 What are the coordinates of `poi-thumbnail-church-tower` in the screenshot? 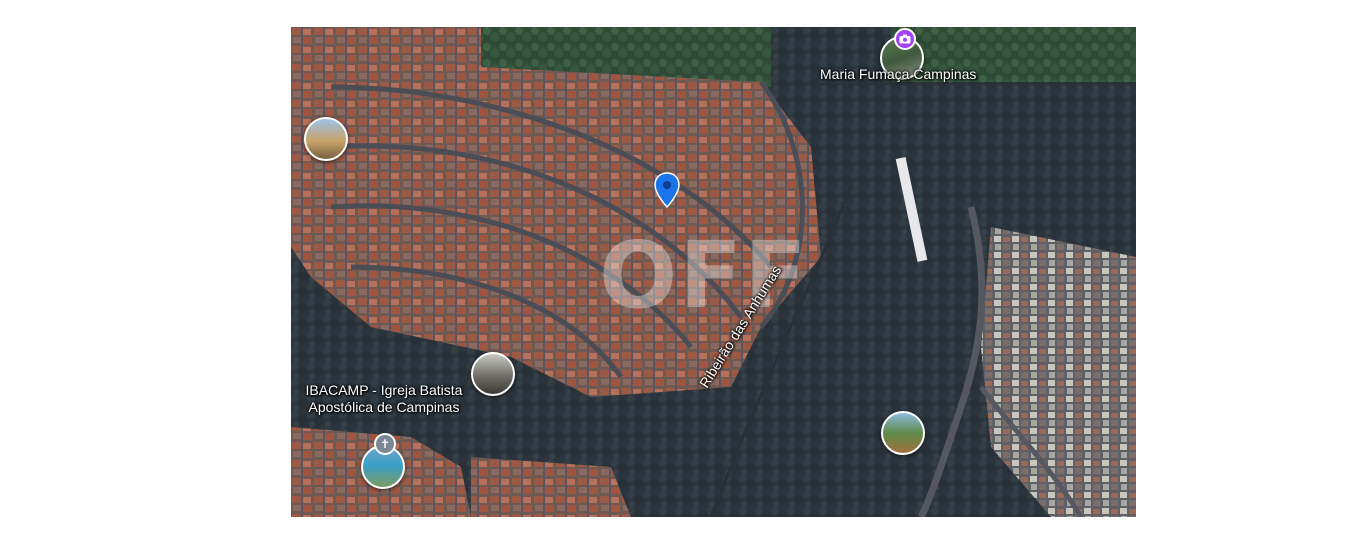 It's located at (326, 139).